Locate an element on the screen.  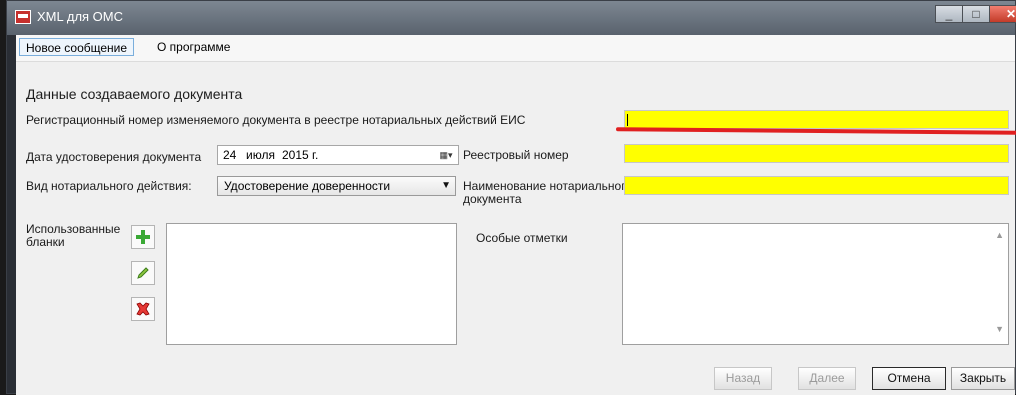
action-type-label: Вид нотариального действия: is located at coordinates (109, 186).